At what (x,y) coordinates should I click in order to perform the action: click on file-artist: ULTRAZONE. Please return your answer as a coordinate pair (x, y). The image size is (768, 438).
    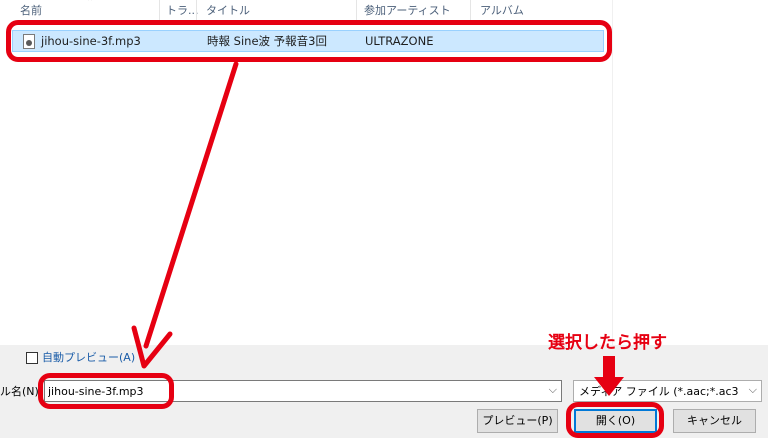
    Looking at the image, I should click on (399, 41).